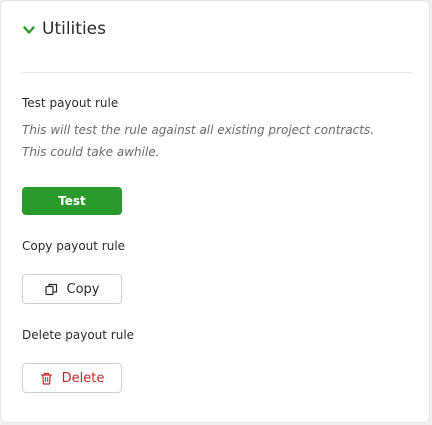 Image resolution: width=432 pixels, height=425 pixels. Describe the element at coordinates (46, 378) in the screenshot. I see `trash-icon` at that location.